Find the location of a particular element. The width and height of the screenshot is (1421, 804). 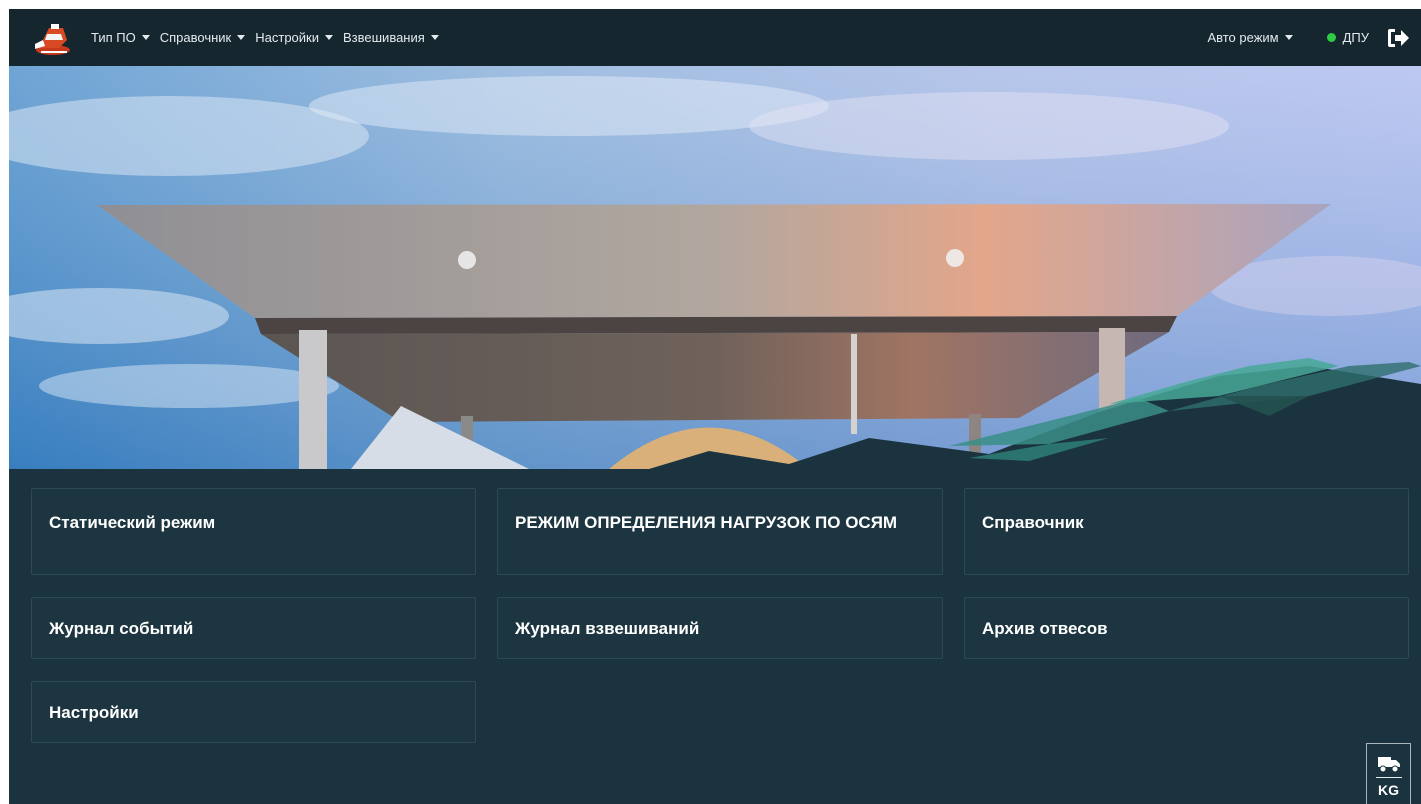

tile-reference-label: Справочник is located at coordinates (1033, 522).